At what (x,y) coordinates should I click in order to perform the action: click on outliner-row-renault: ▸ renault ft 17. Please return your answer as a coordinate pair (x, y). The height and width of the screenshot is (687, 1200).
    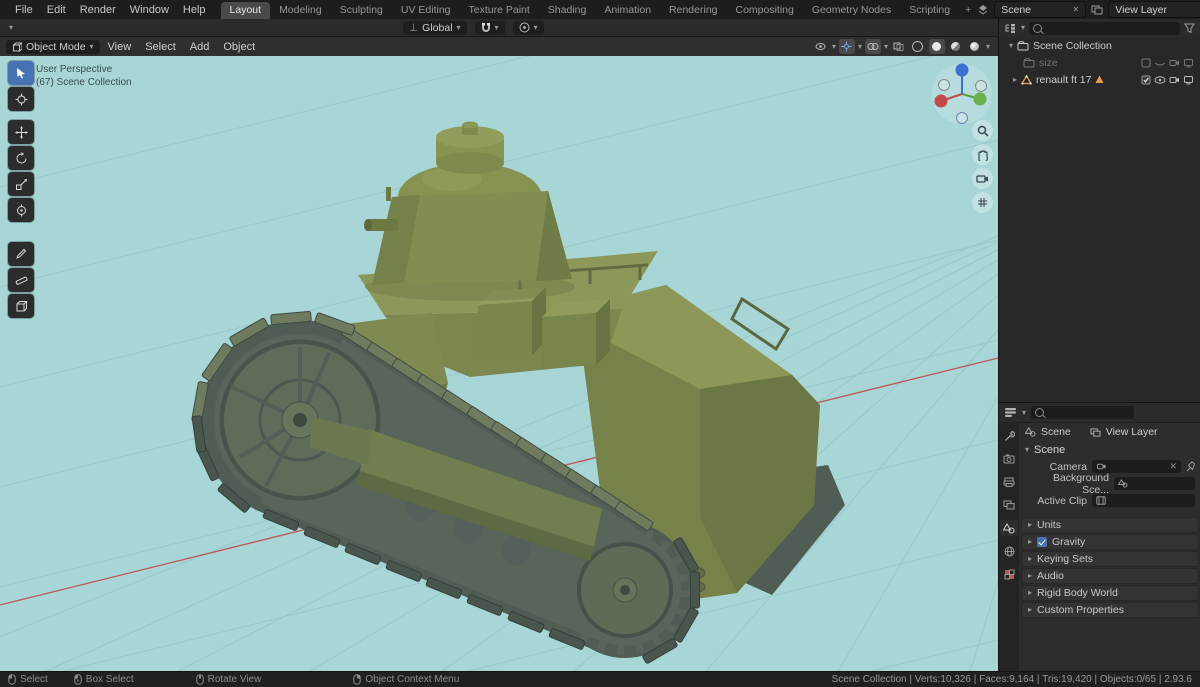
    Looking at the image, I should click on (1099, 79).